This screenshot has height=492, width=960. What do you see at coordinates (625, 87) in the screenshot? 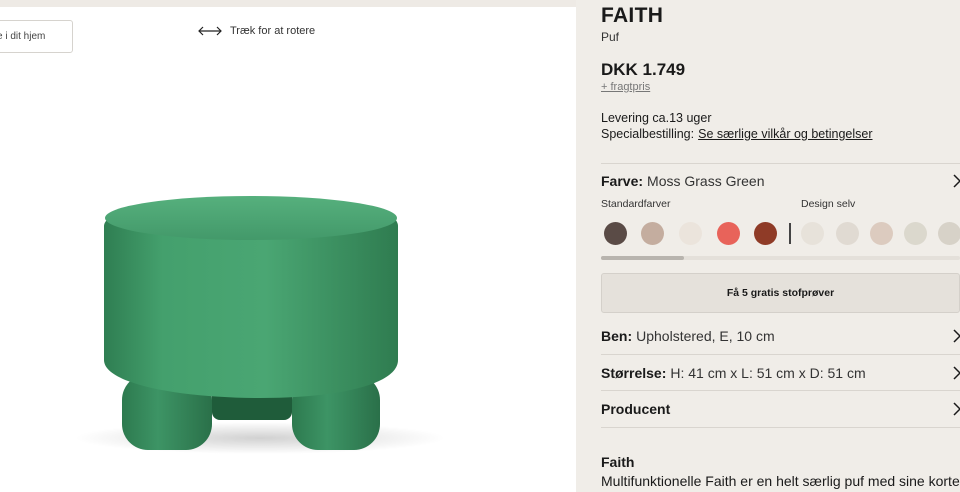
I see `shipping-price-link: + fragtpris` at bounding box center [625, 87].